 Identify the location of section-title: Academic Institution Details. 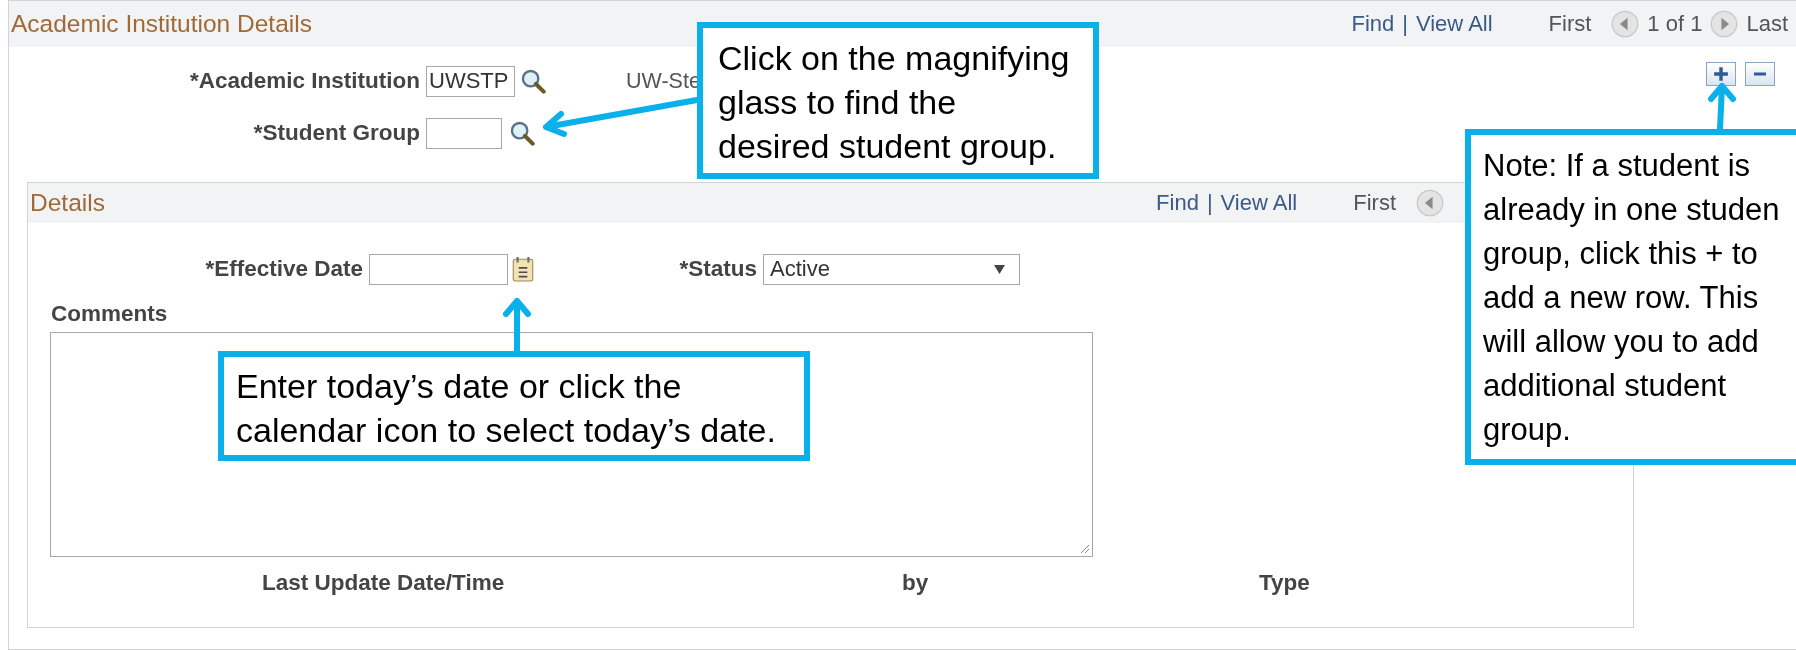
(161, 24).